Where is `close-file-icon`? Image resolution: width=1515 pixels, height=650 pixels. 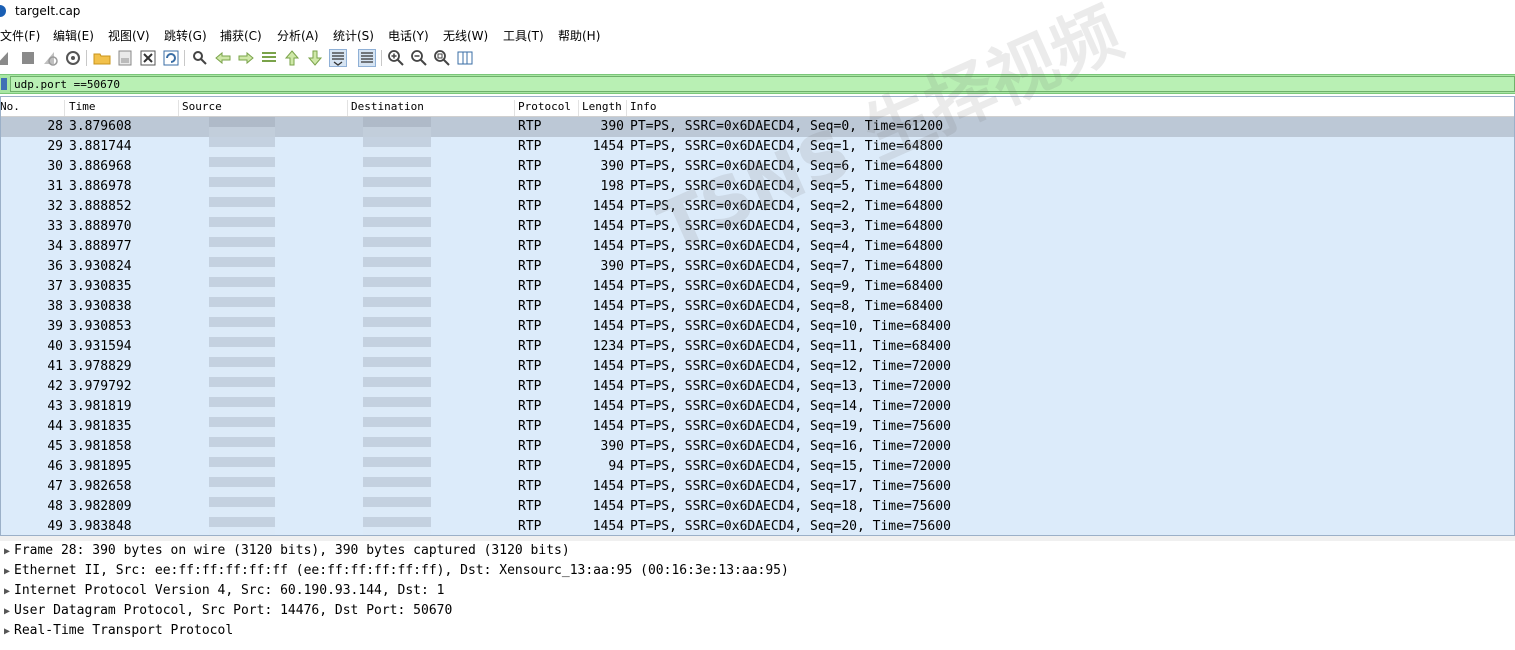
close-file-icon is located at coordinates (148, 58).